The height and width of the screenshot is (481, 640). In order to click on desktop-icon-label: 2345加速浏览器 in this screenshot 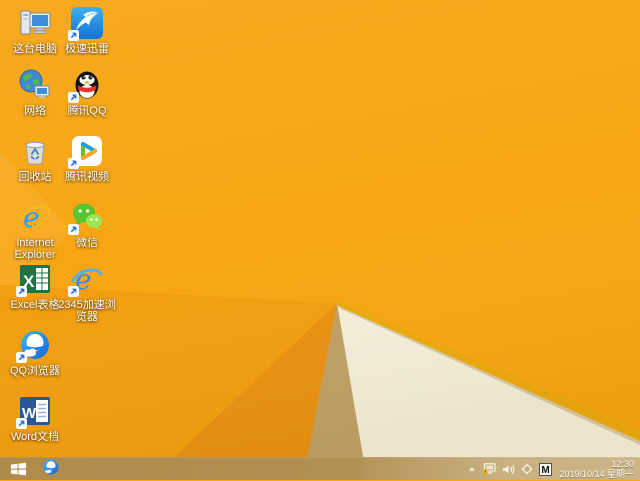, I will do `click(87, 311)`.